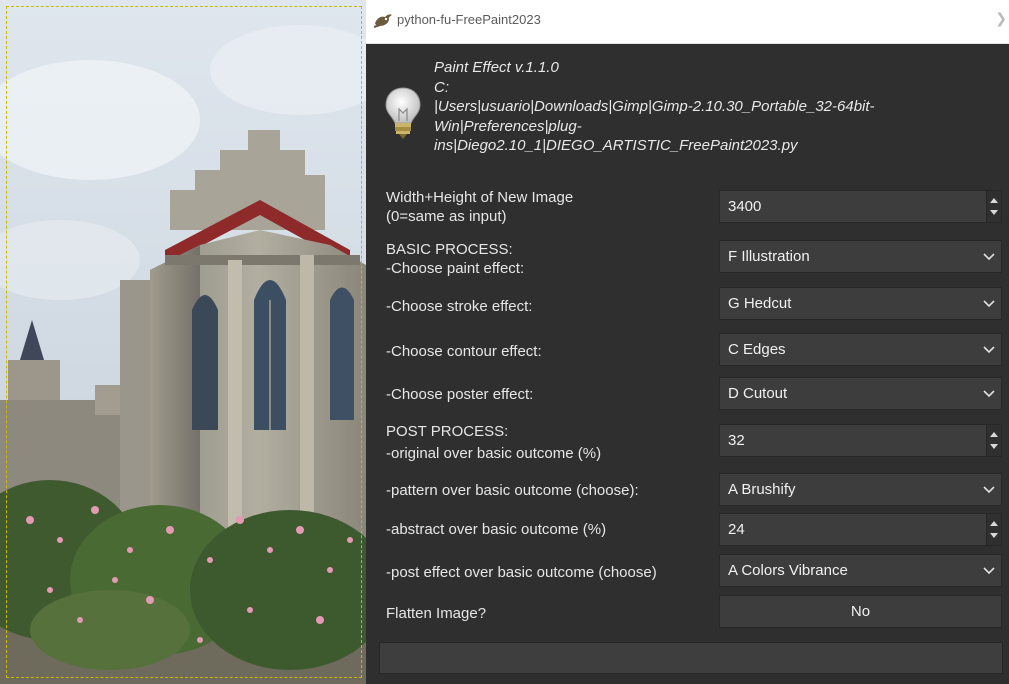 The image size is (1009, 684). What do you see at coordinates (496, 529) in the screenshot?
I see `abstract-over-label: -abstract over basic outcome (%)` at bounding box center [496, 529].